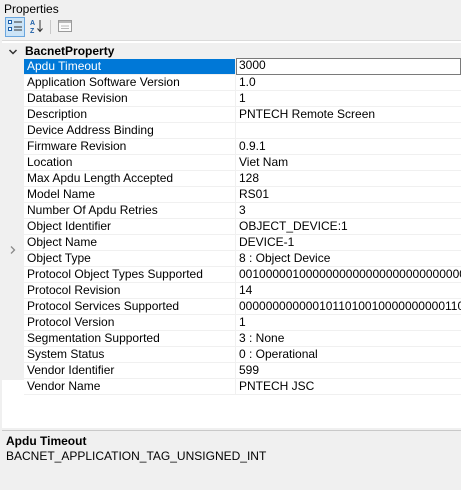 The width and height of the screenshot is (461, 490). I want to click on property-name: Model Name, so click(131, 194).